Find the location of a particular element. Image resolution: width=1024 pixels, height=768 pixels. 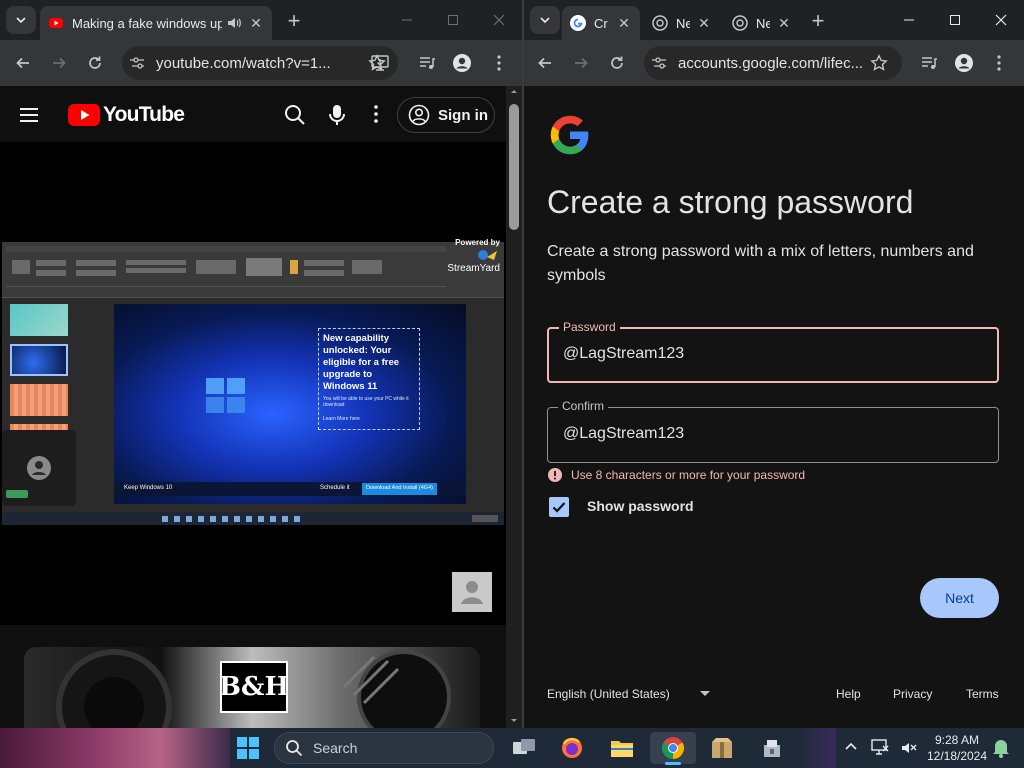

language-selector: English (United States) is located at coordinates (628, 694).